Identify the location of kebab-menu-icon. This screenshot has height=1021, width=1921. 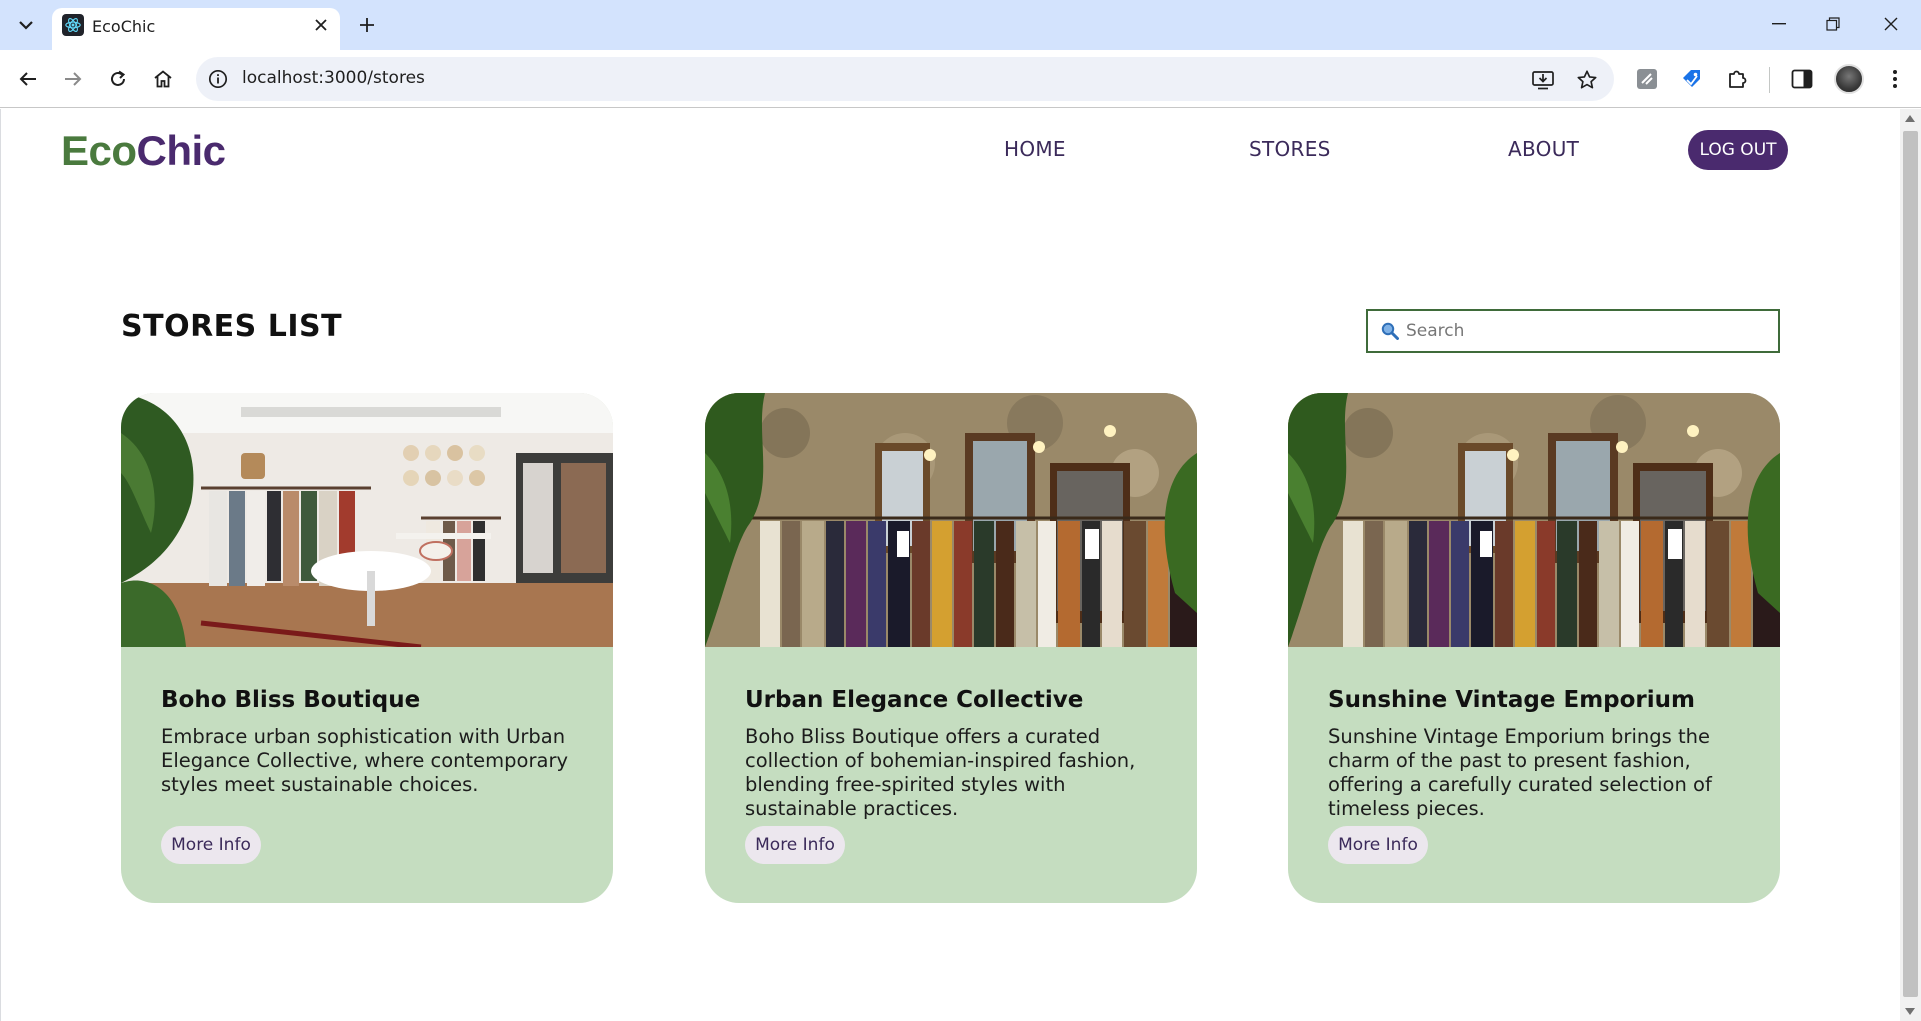
(1895, 79).